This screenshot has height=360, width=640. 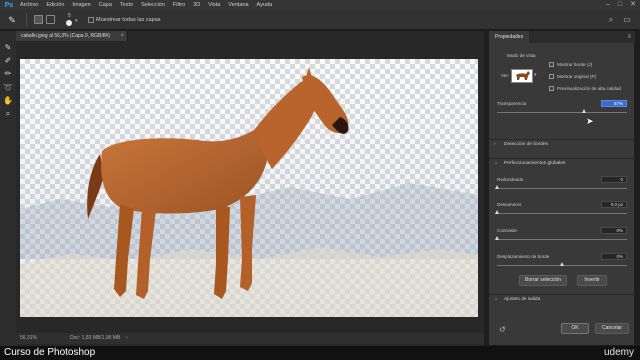 What do you see at coordinates (128, 20) in the screenshot?
I see `sample-all-layers-label: Muestrear todas las capas` at bounding box center [128, 20].